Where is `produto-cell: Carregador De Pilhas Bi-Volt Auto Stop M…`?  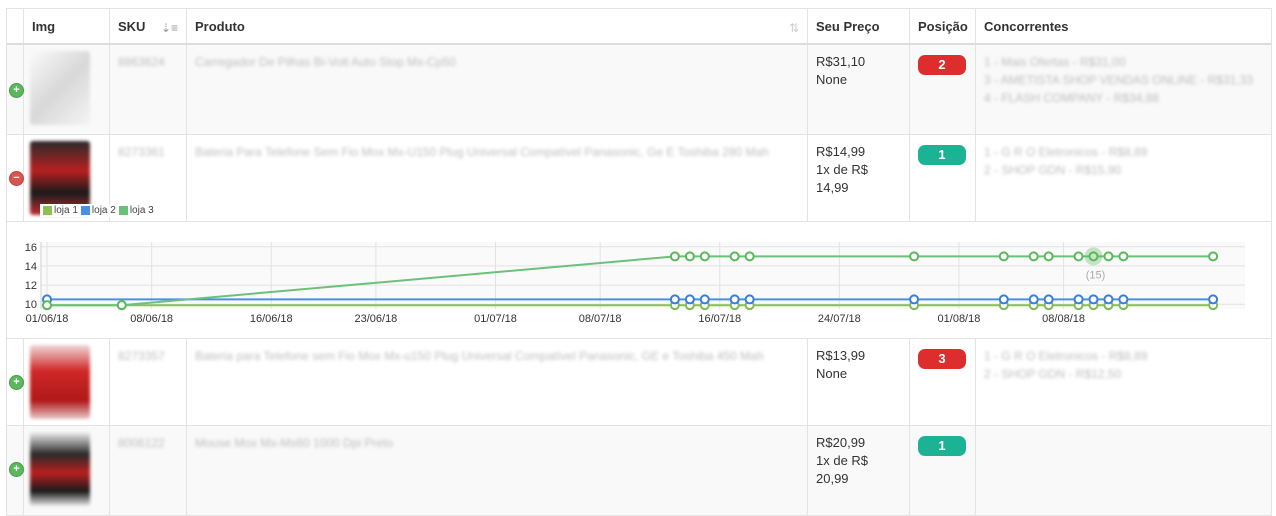 produto-cell: Carregador De Pilhas Bi-Volt Auto Stop M… is located at coordinates (496, 89).